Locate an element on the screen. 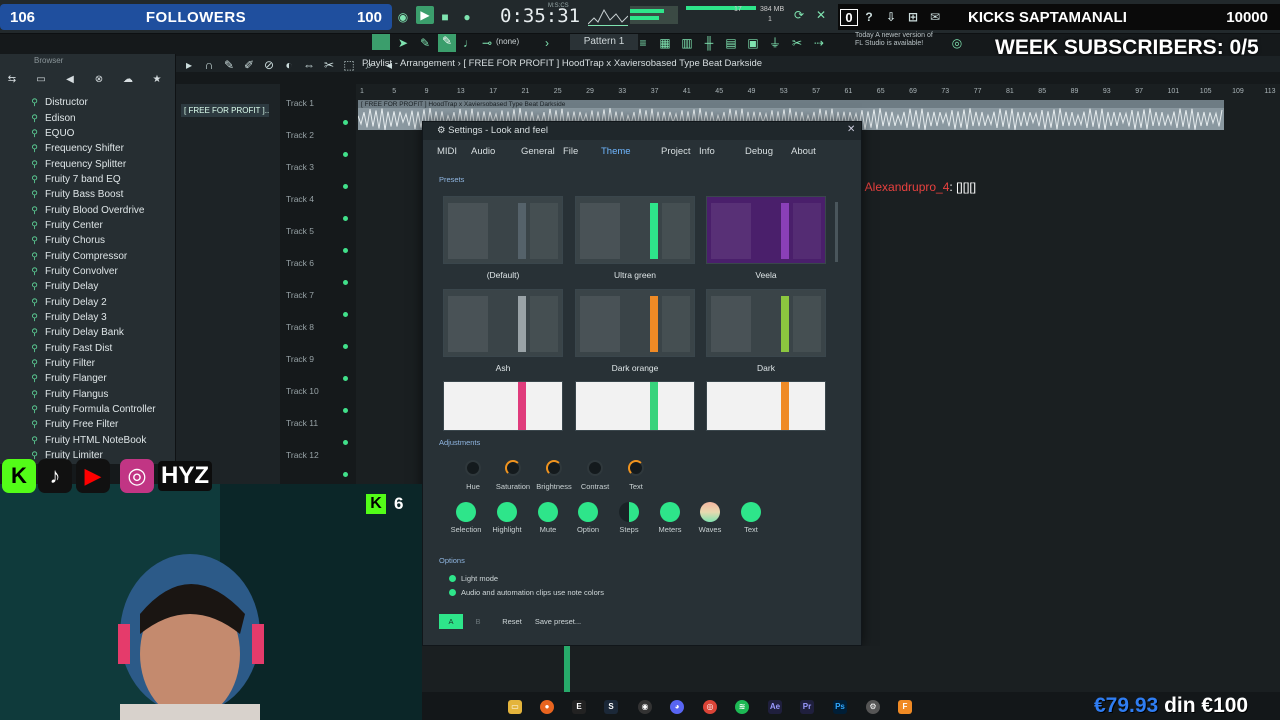  preset-ultra-green: Ultra green is located at coordinates (635, 238).